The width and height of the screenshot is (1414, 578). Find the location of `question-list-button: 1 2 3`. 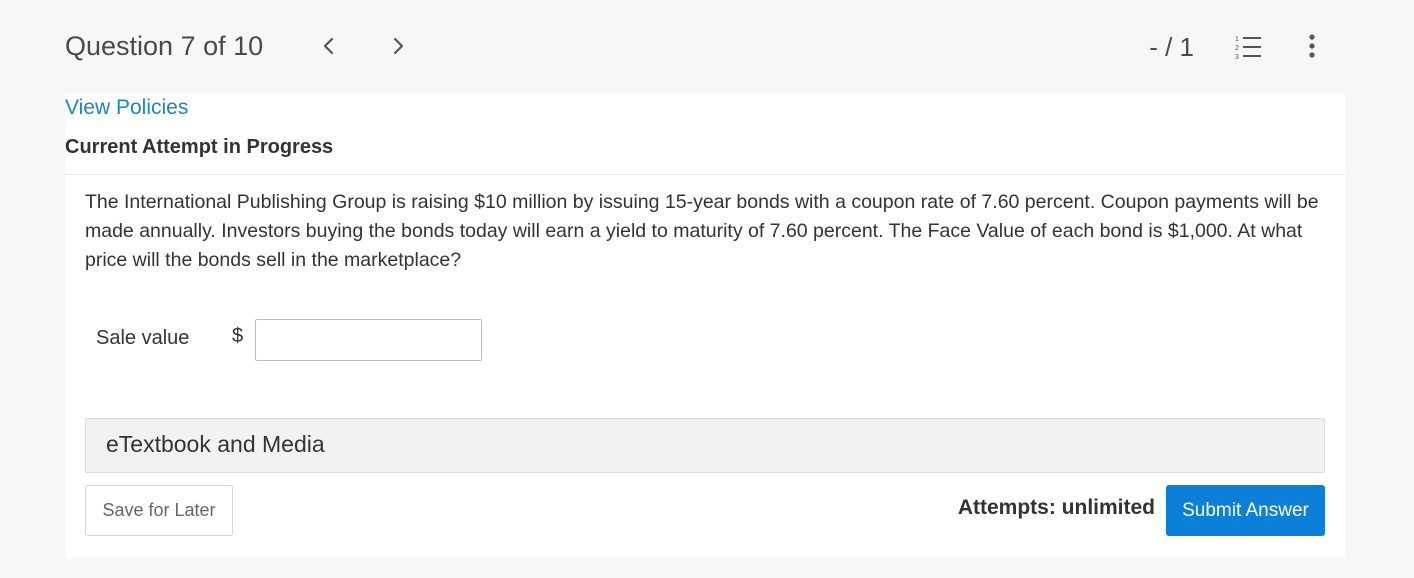

question-list-button: 1 2 3 is located at coordinates (1248, 47).